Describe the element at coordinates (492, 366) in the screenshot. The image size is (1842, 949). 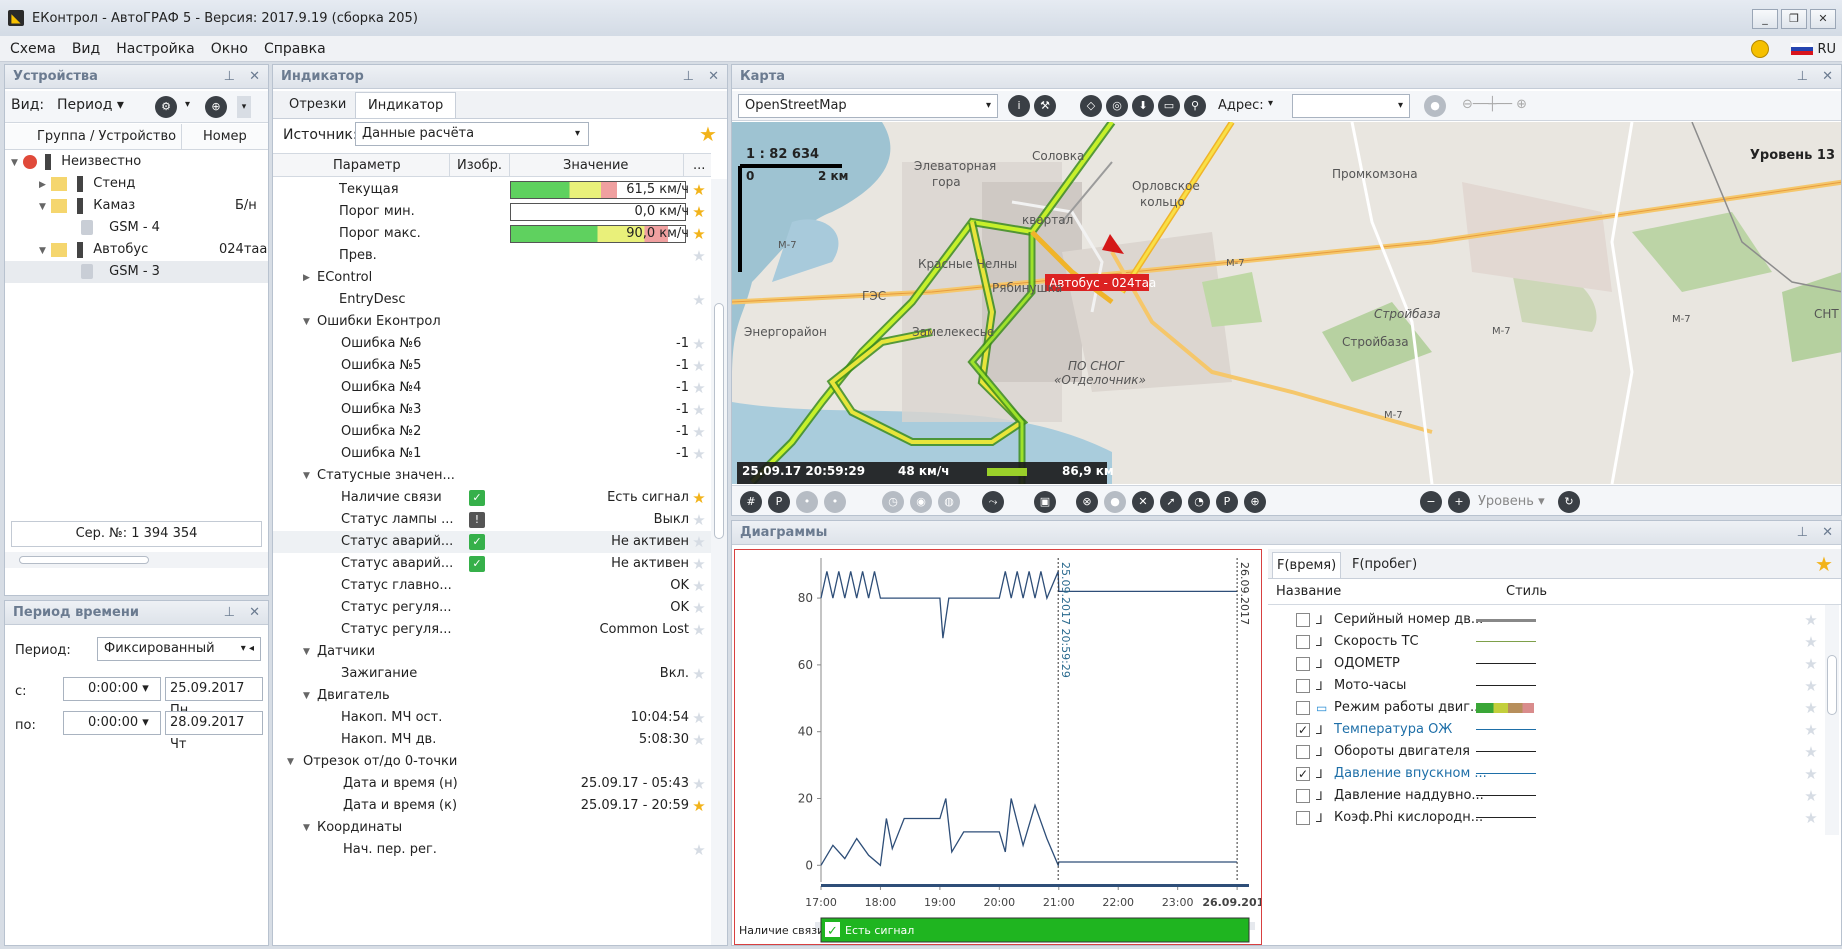
I see `indicator-row: Ошибка №5 -1 ★` at that location.